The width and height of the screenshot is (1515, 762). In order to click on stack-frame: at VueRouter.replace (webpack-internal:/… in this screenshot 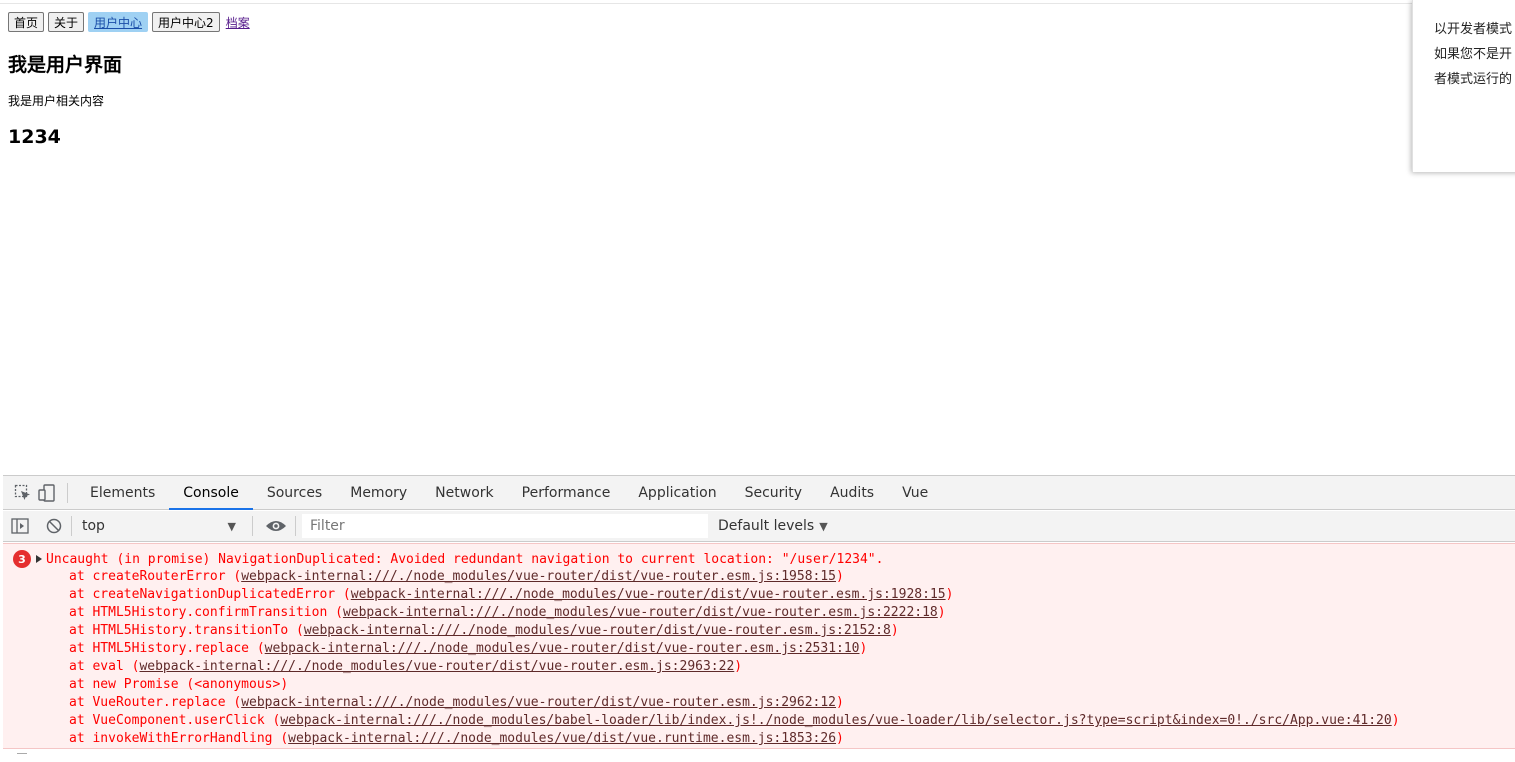, I will do `click(734, 703)`.